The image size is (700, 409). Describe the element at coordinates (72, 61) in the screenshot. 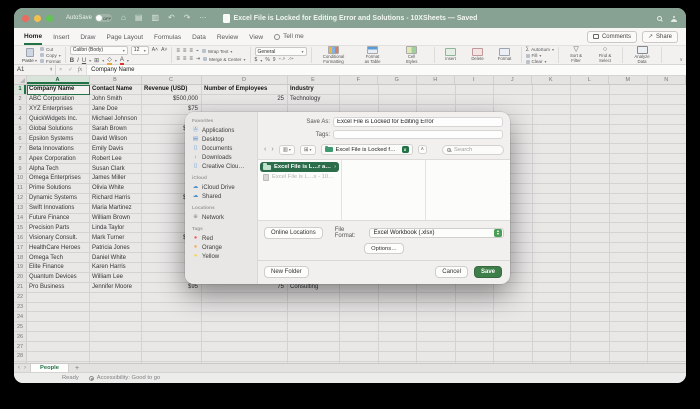

I see `bold-button: B` at that location.